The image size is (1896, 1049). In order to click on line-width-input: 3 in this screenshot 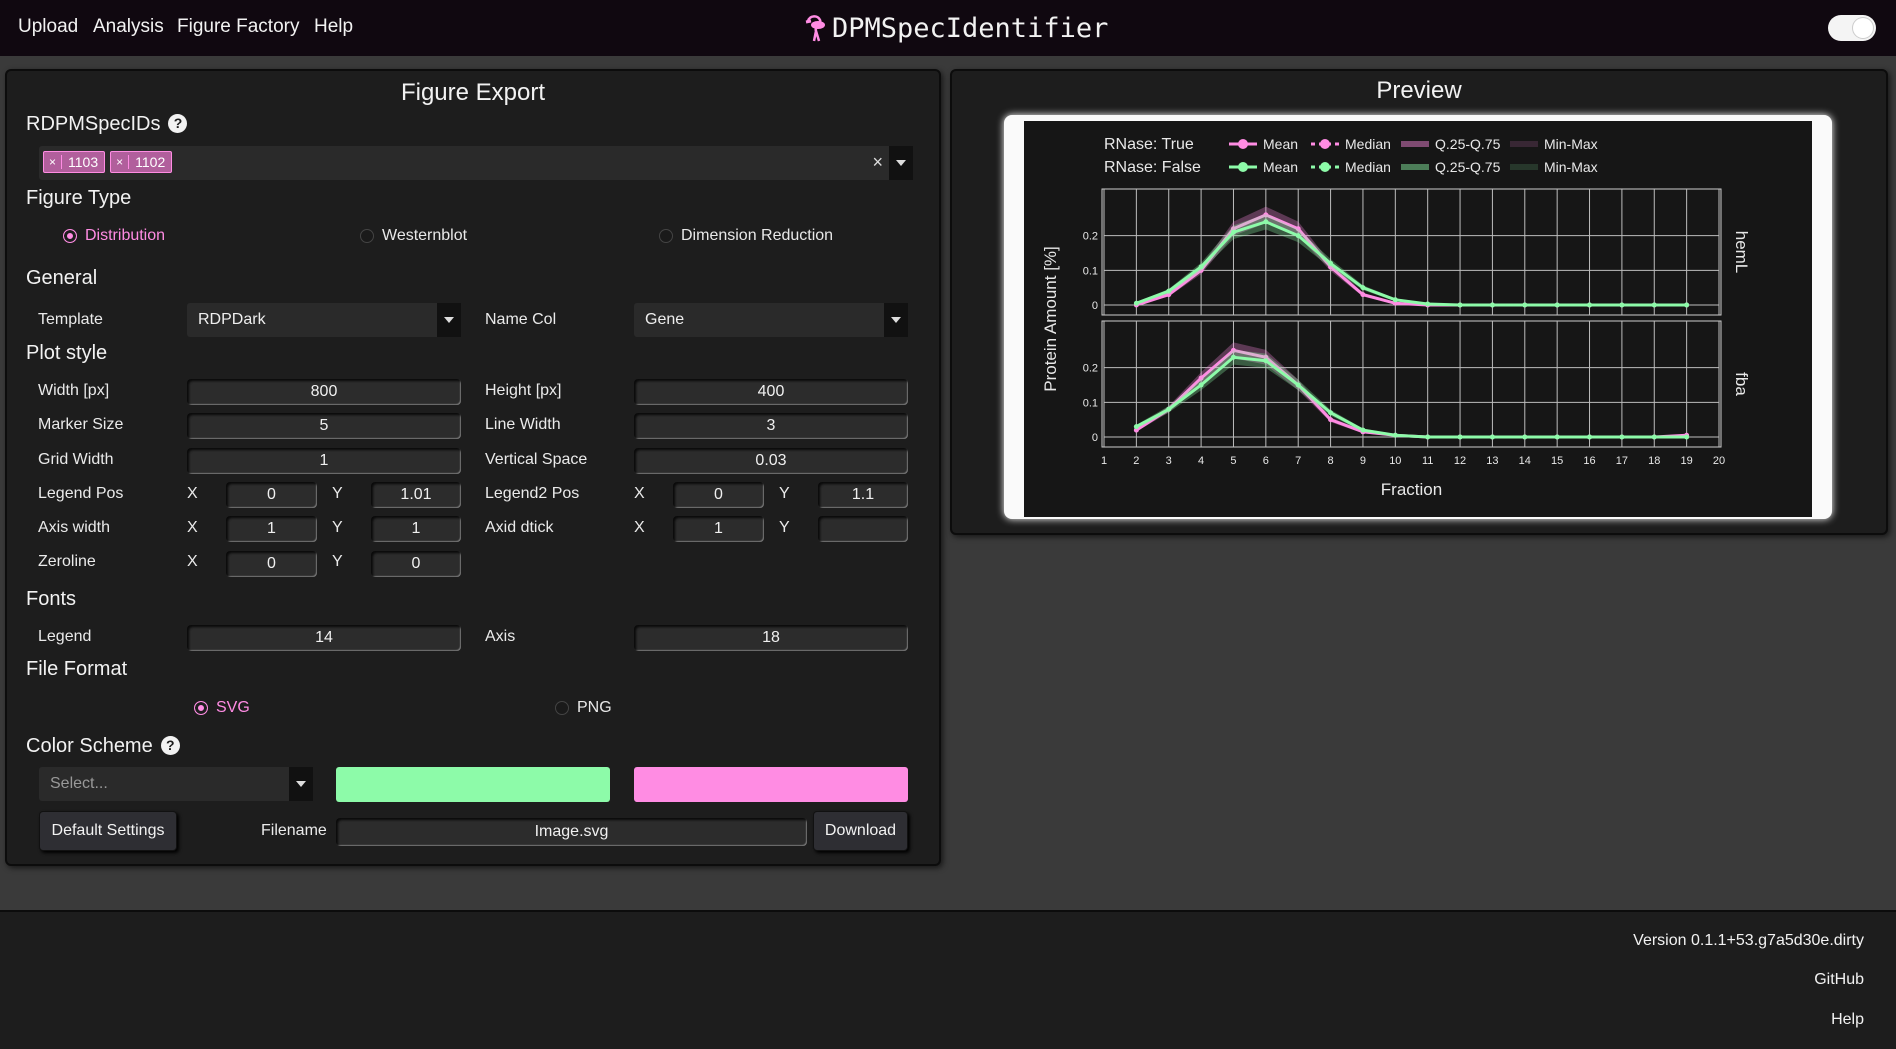, I will do `click(771, 426)`.